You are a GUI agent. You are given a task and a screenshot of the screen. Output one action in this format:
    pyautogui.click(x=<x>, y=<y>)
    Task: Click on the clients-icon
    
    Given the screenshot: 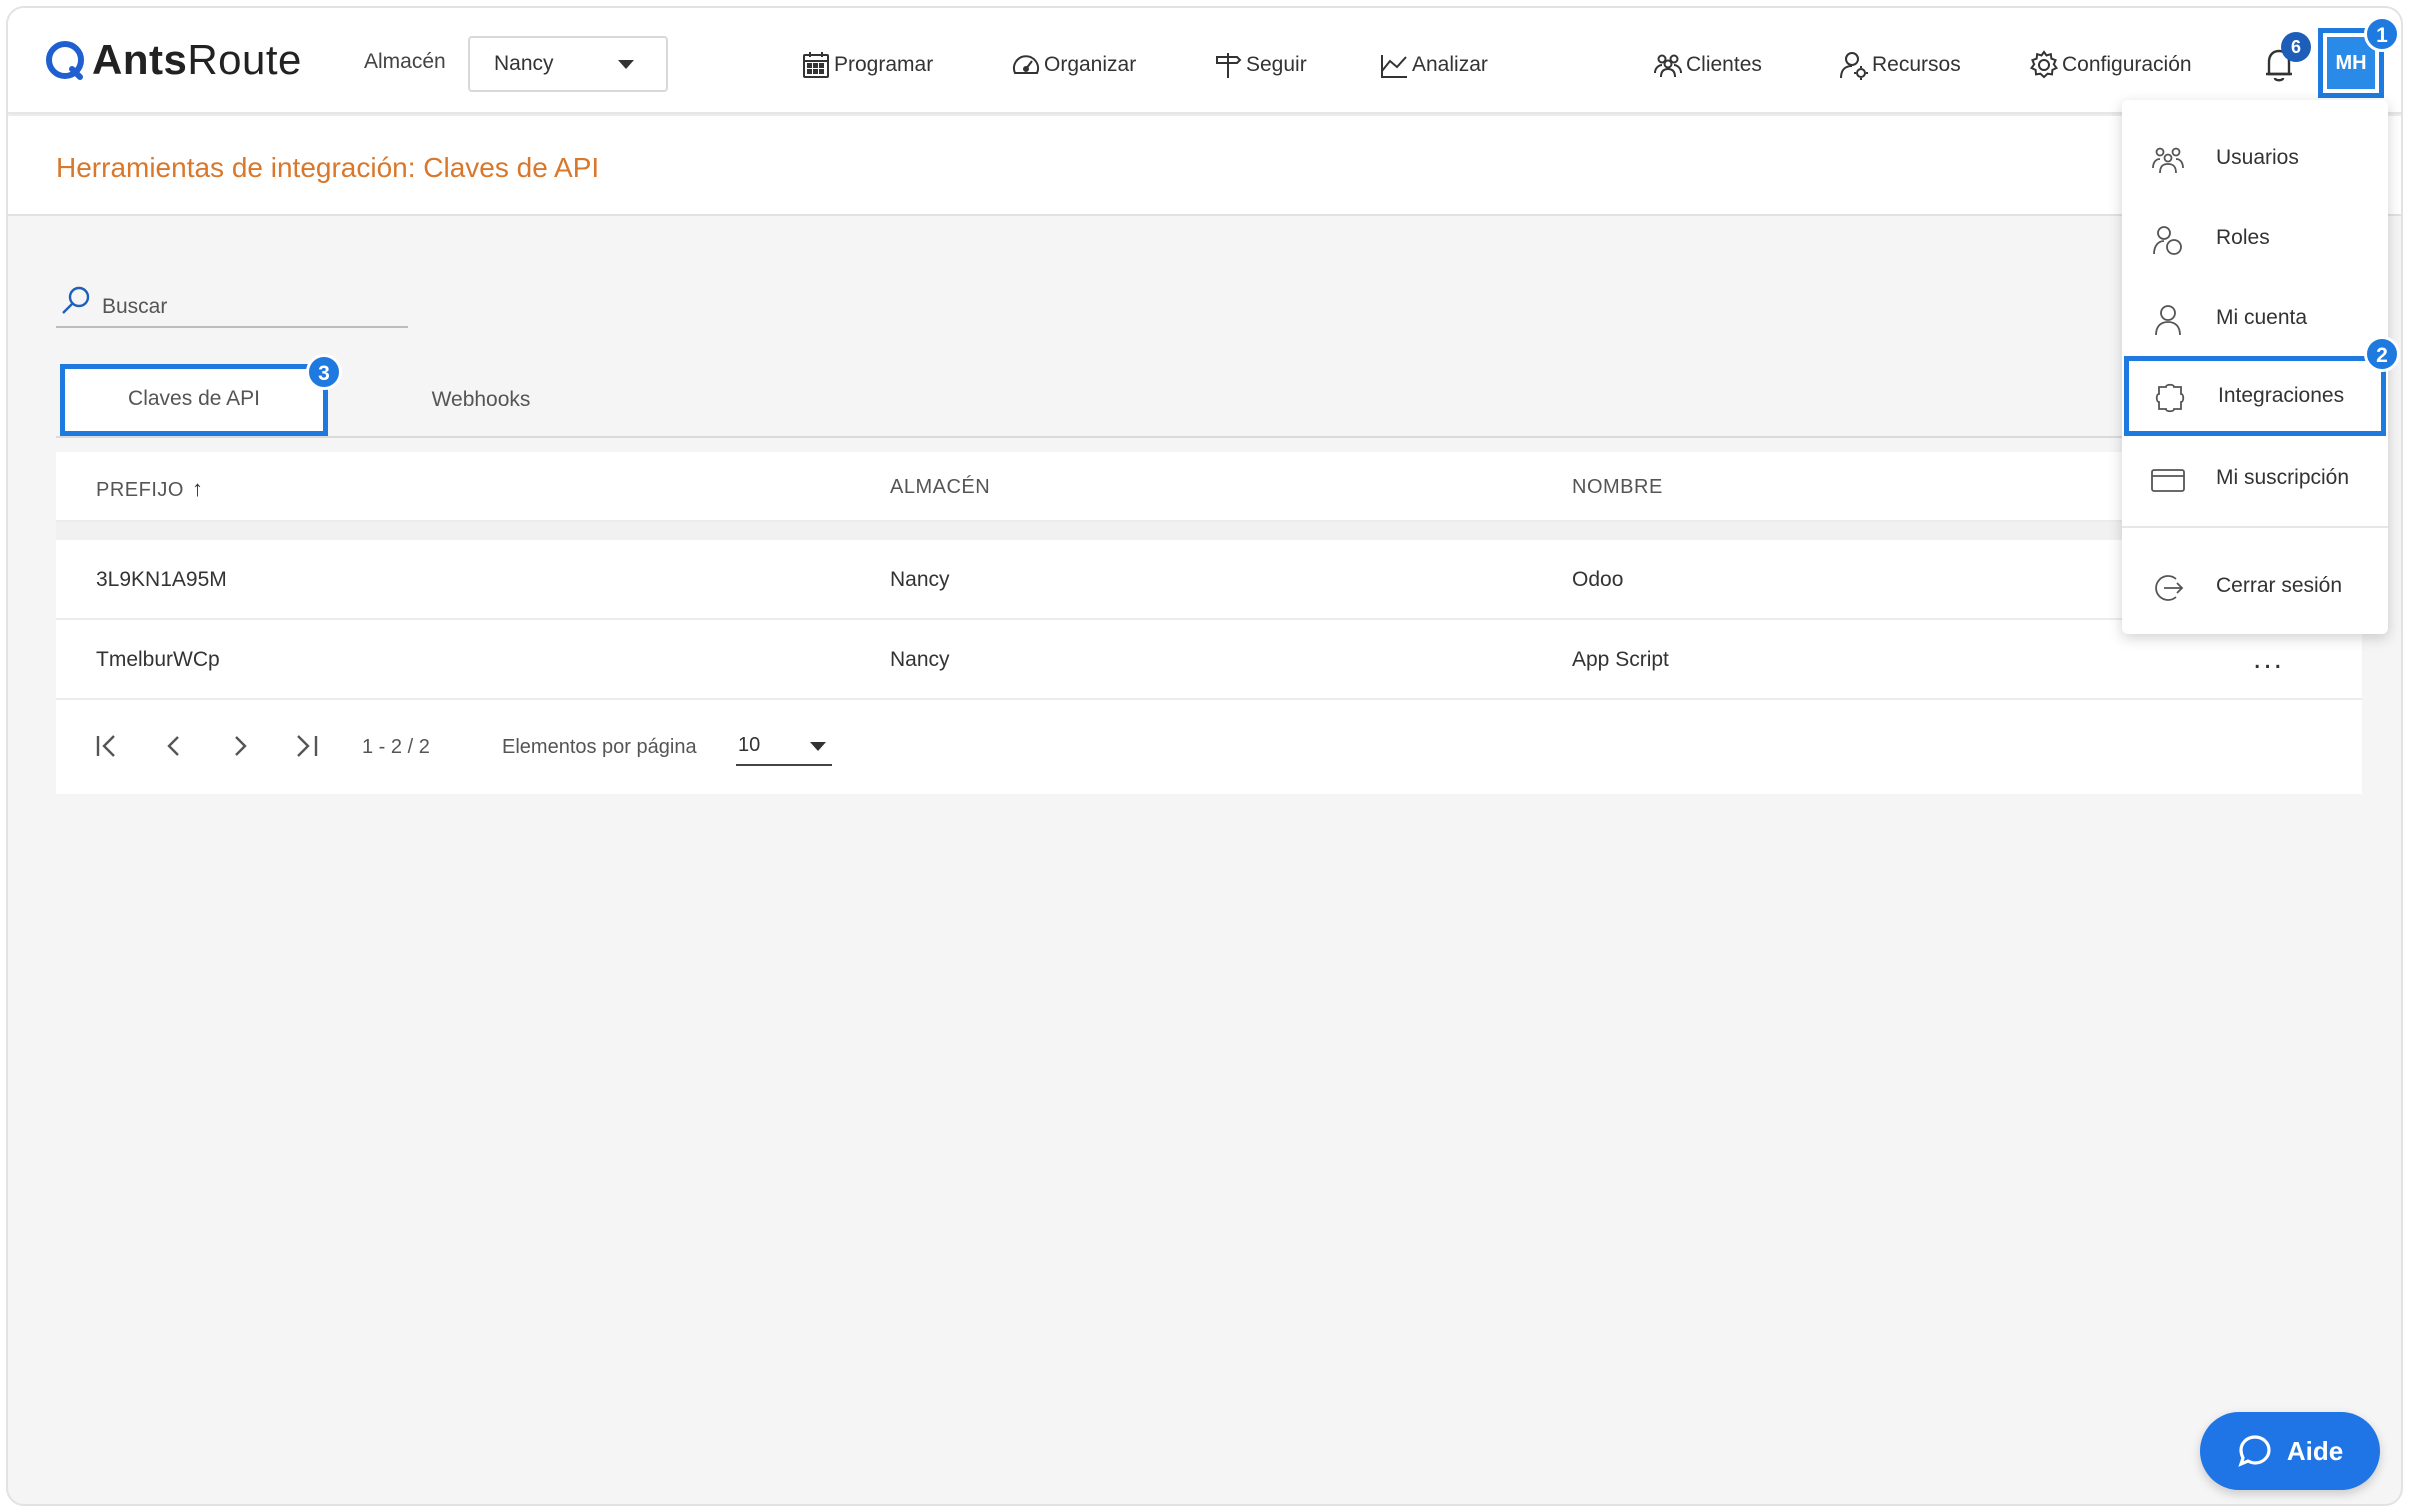 What is the action you would take?
    pyautogui.click(x=1668, y=66)
    